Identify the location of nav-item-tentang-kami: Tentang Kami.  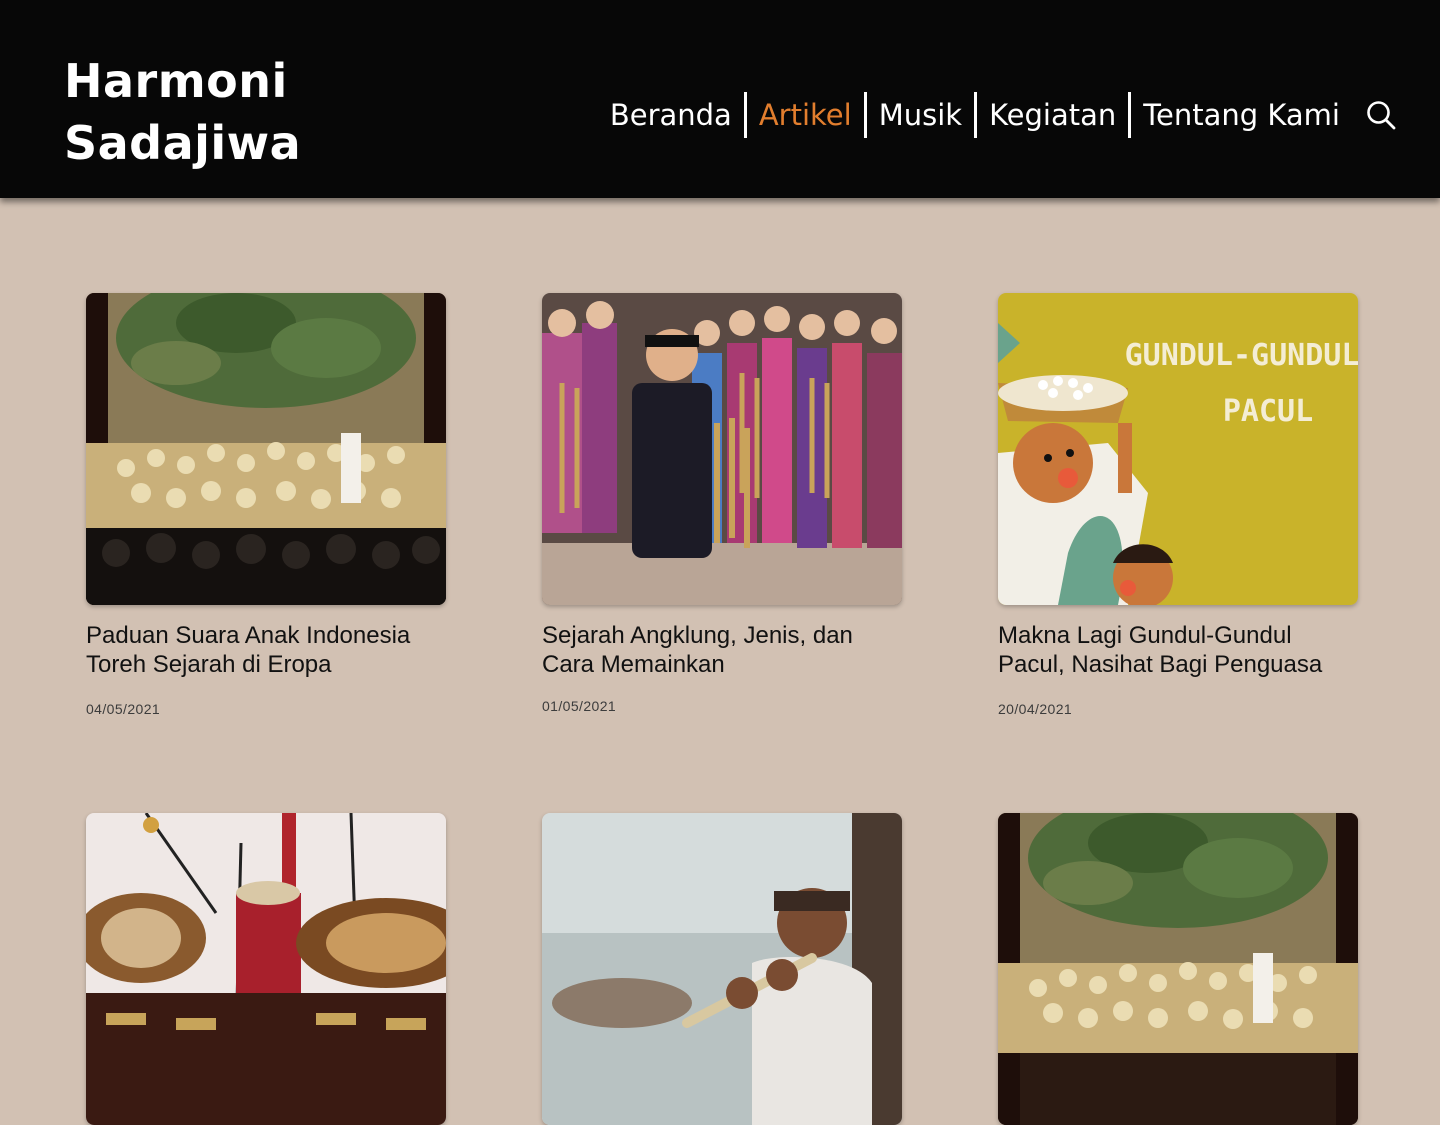
(1241, 115).